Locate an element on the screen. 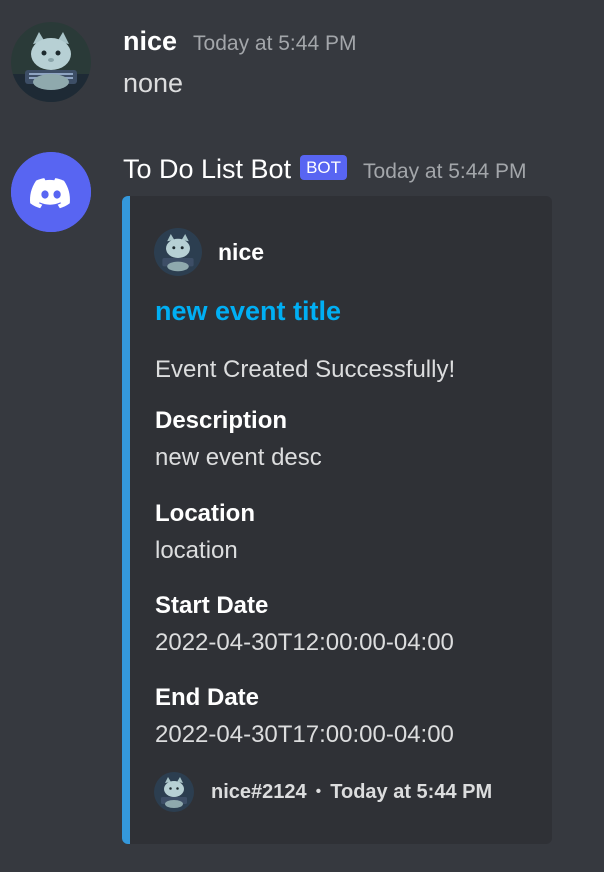 This screenshot has height=872, width=604. field-value: new event desc is located at coordinates (238, 457).